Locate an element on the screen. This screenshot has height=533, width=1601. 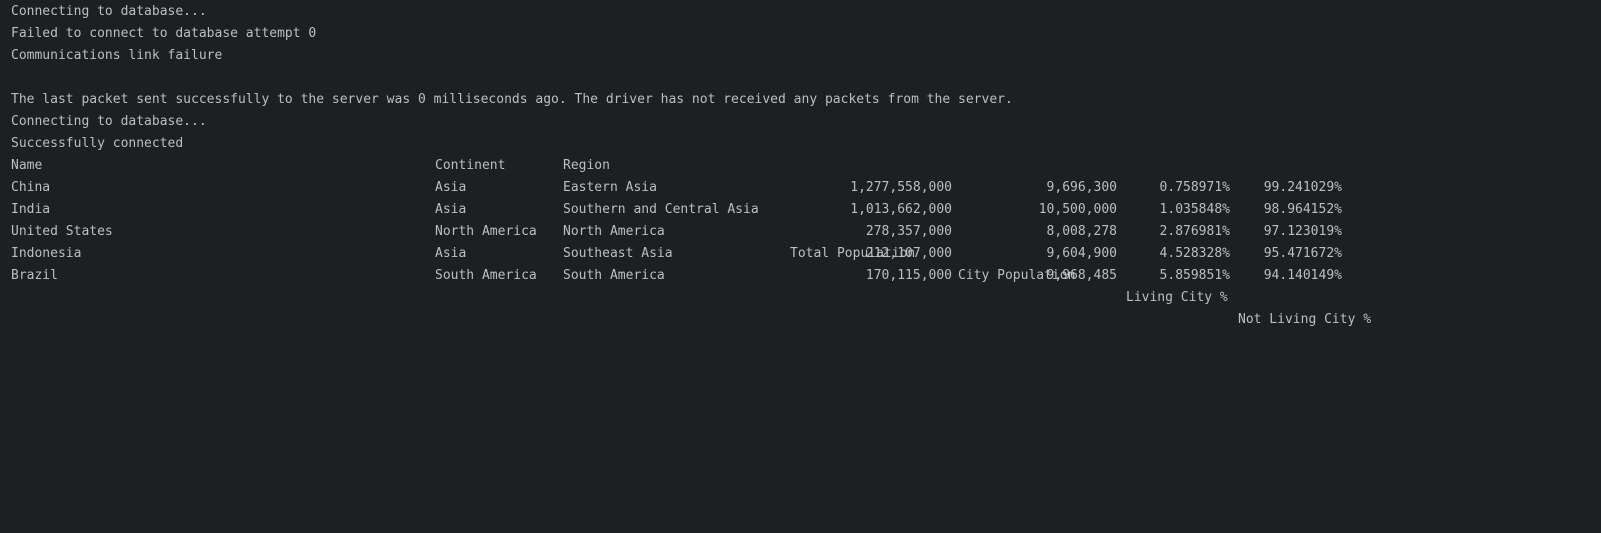
cell-total-population: 170,115,000 is located at coordinates (908, 275).